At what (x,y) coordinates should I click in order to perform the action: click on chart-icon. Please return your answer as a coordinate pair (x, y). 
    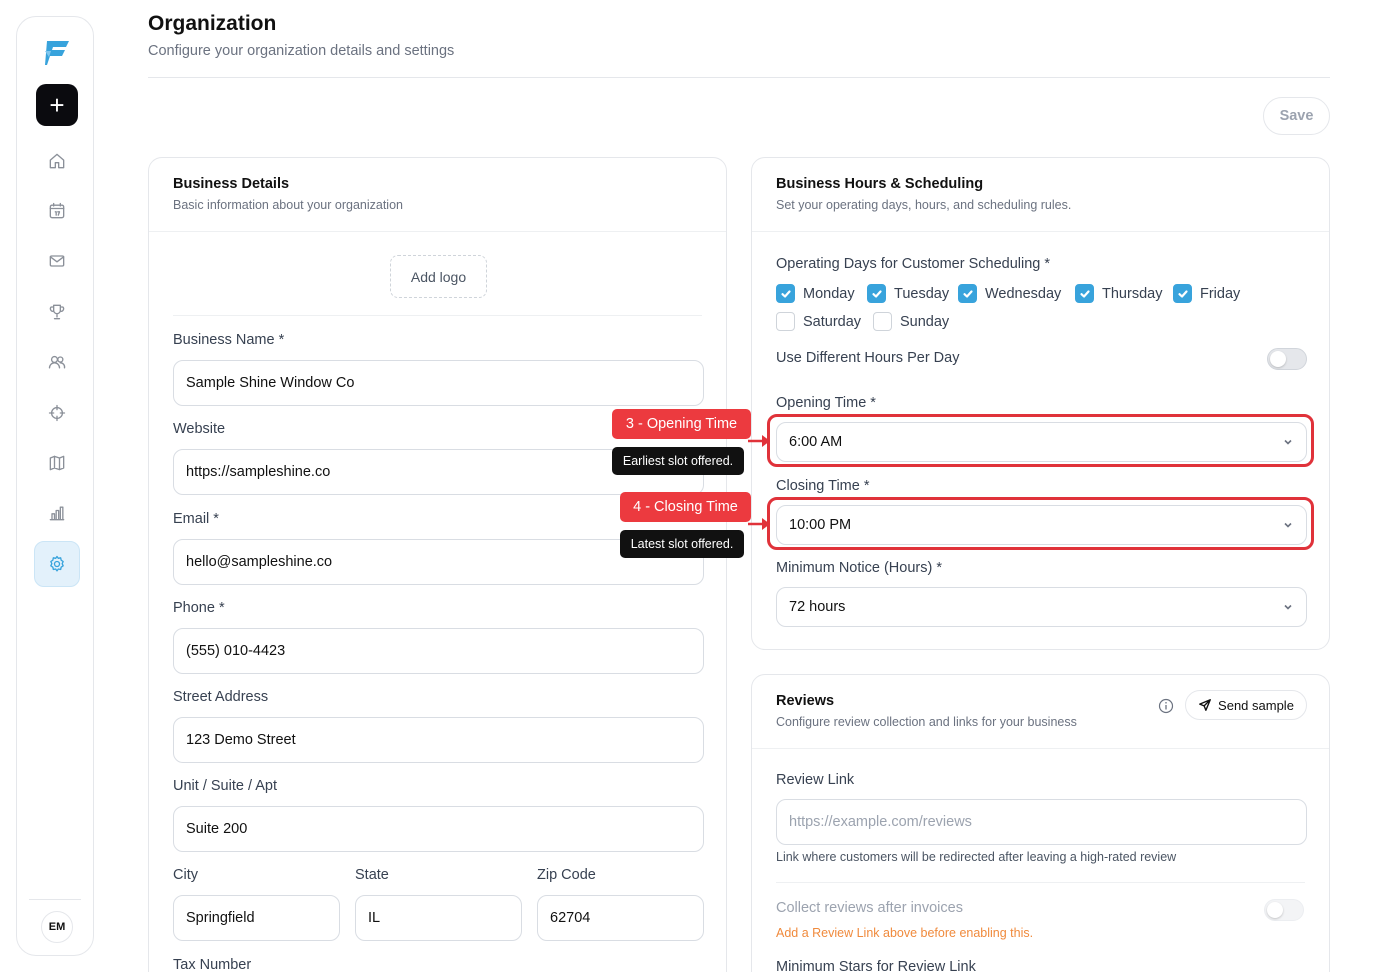
    Looking at the image, I should click on (57, 513).